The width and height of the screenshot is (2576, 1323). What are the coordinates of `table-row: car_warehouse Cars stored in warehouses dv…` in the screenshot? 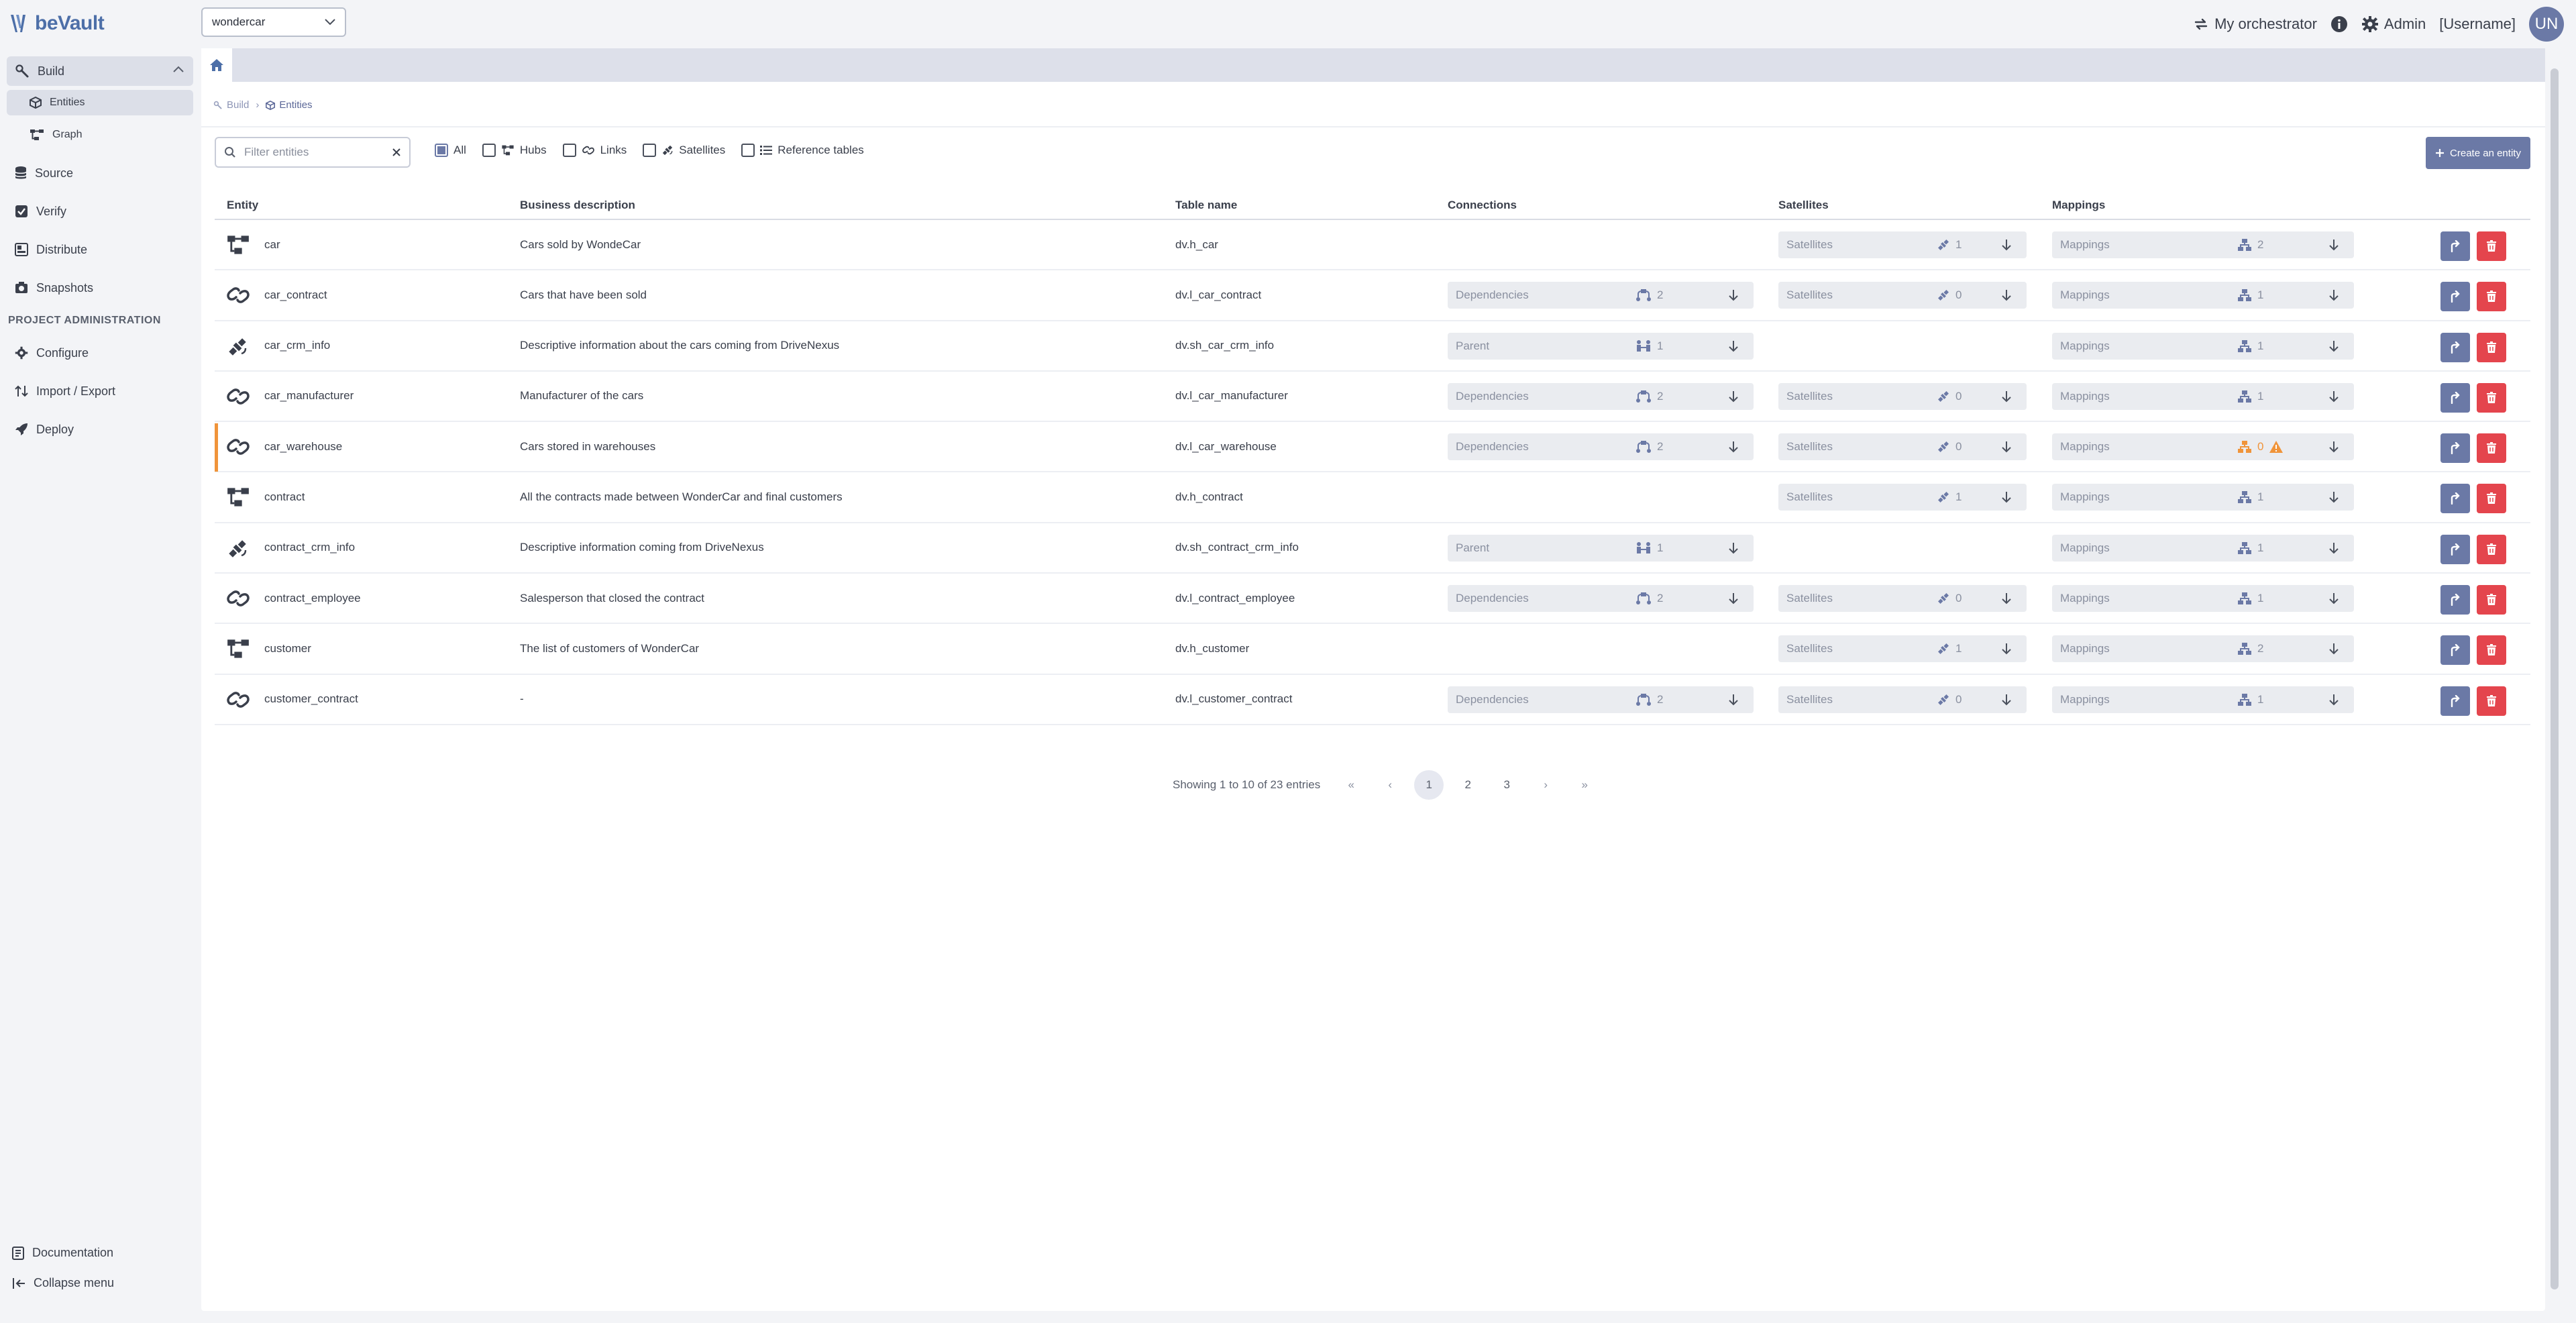 It's located at (1372, 447).